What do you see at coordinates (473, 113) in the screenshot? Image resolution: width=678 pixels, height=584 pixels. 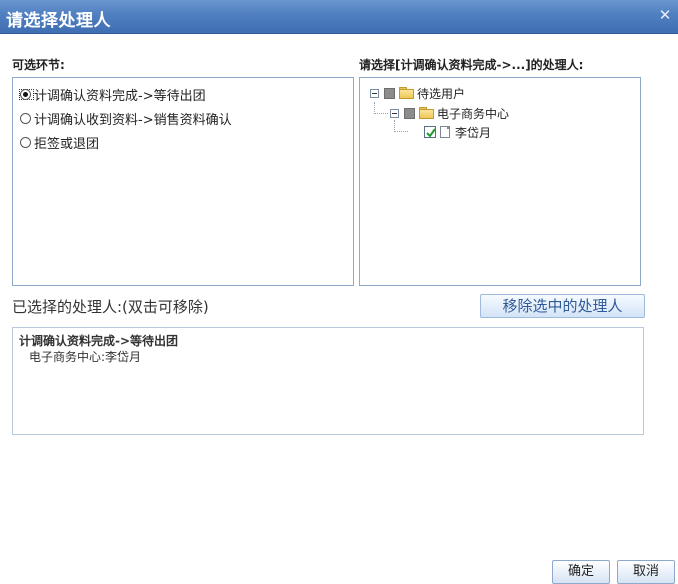 I see `tree-node-group-label: 电子商务中心` at bounding box center [473, 113].